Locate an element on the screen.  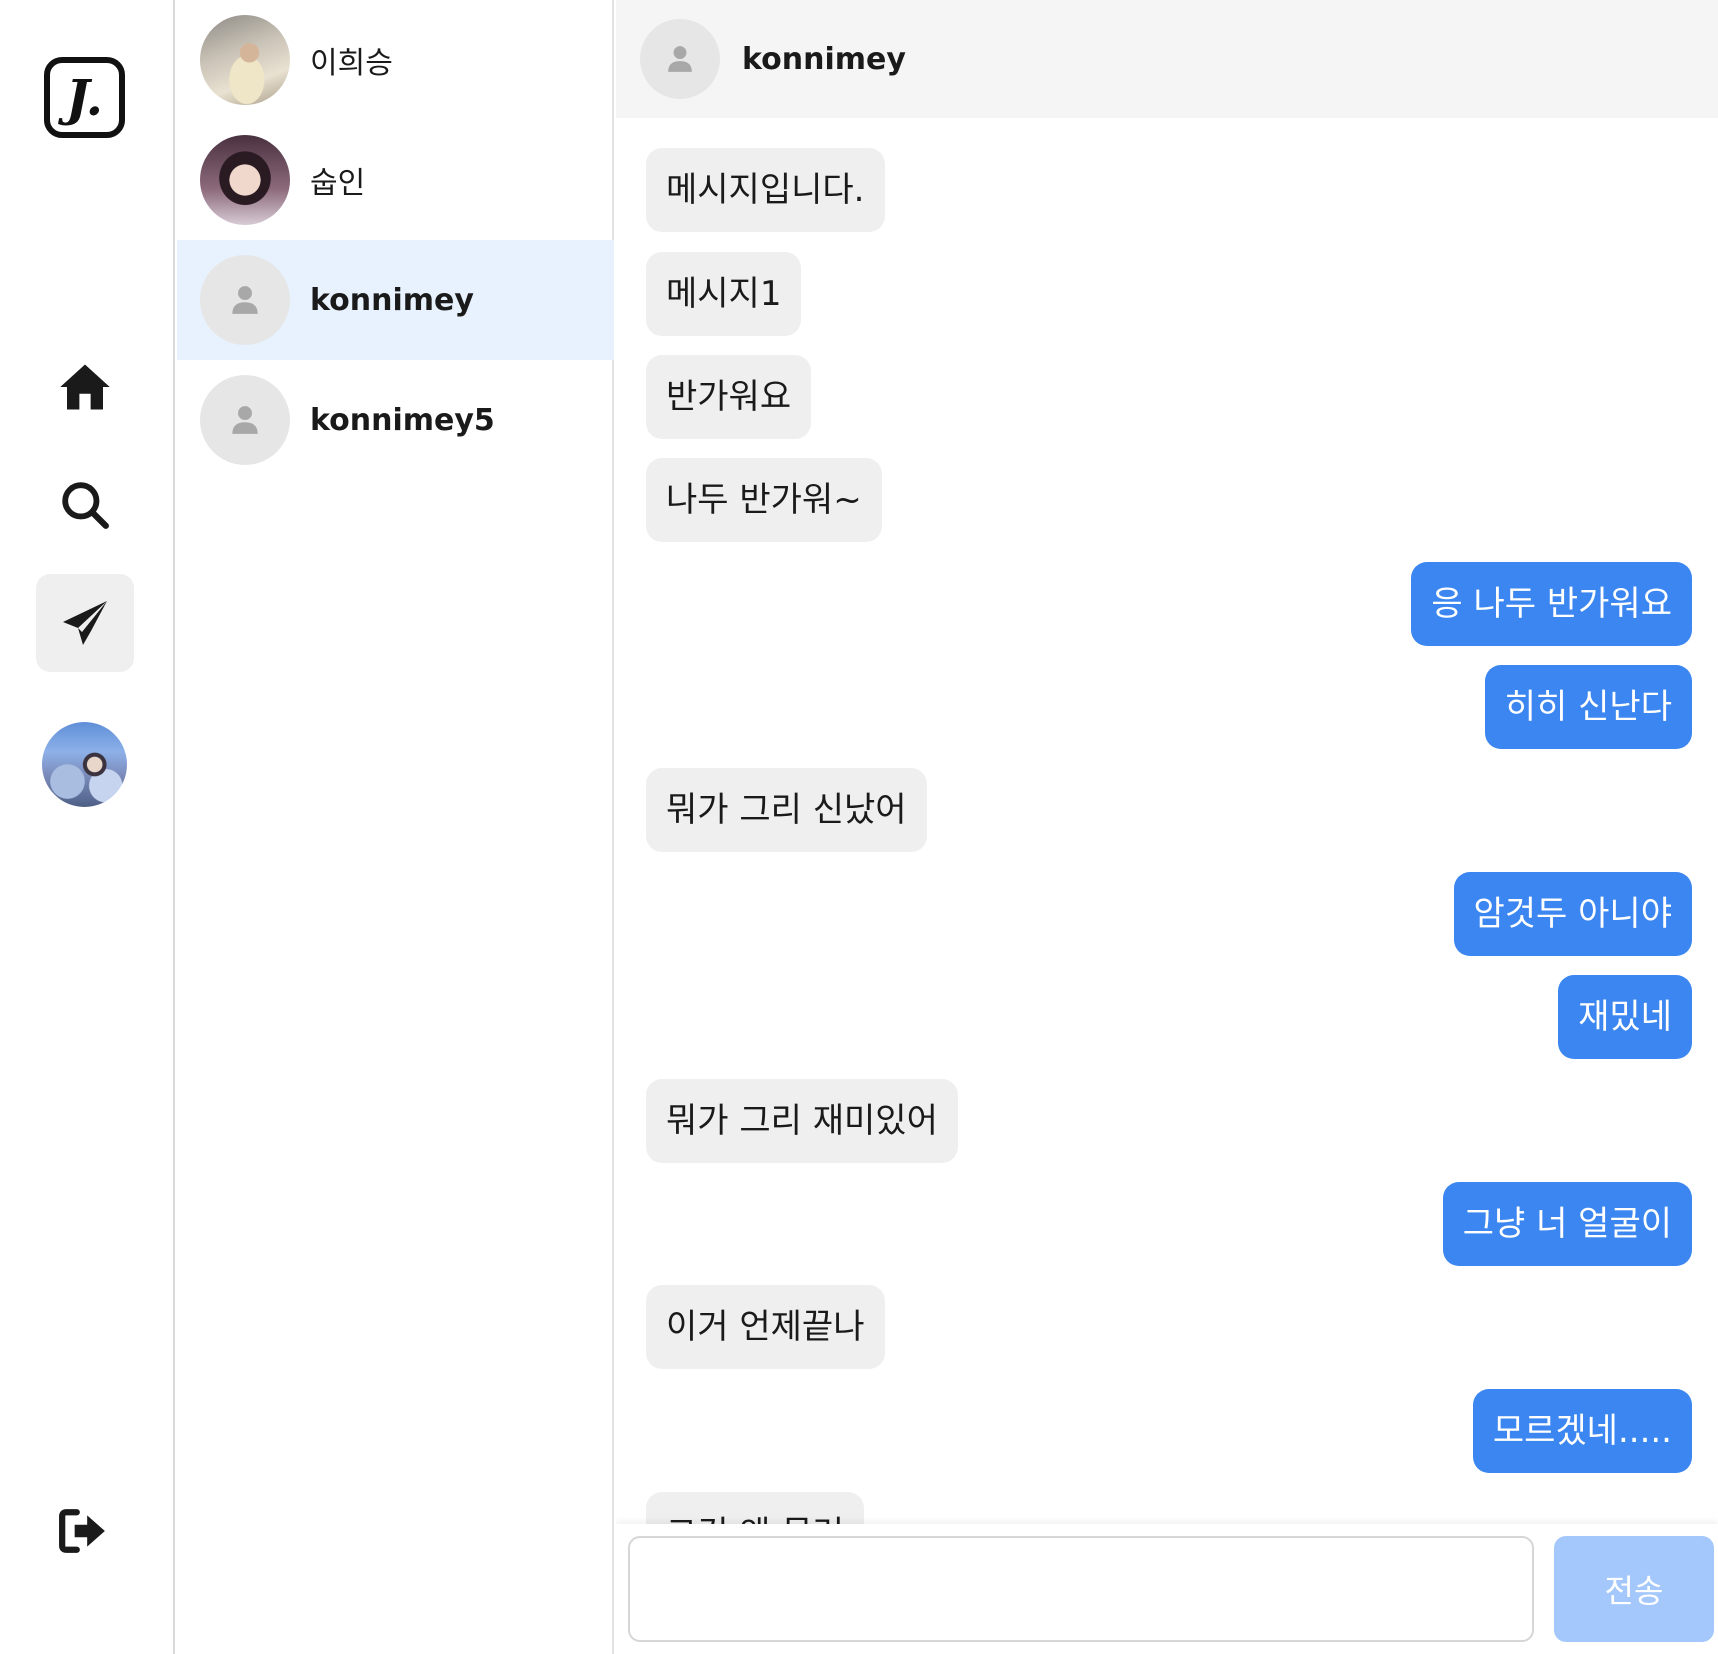
chat-header: konnimey is located at coordinates (1167, 59).